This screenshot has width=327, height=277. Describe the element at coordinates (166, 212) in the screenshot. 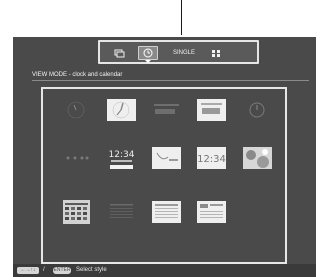

I see `style-thumb-calendar-white` at that location.